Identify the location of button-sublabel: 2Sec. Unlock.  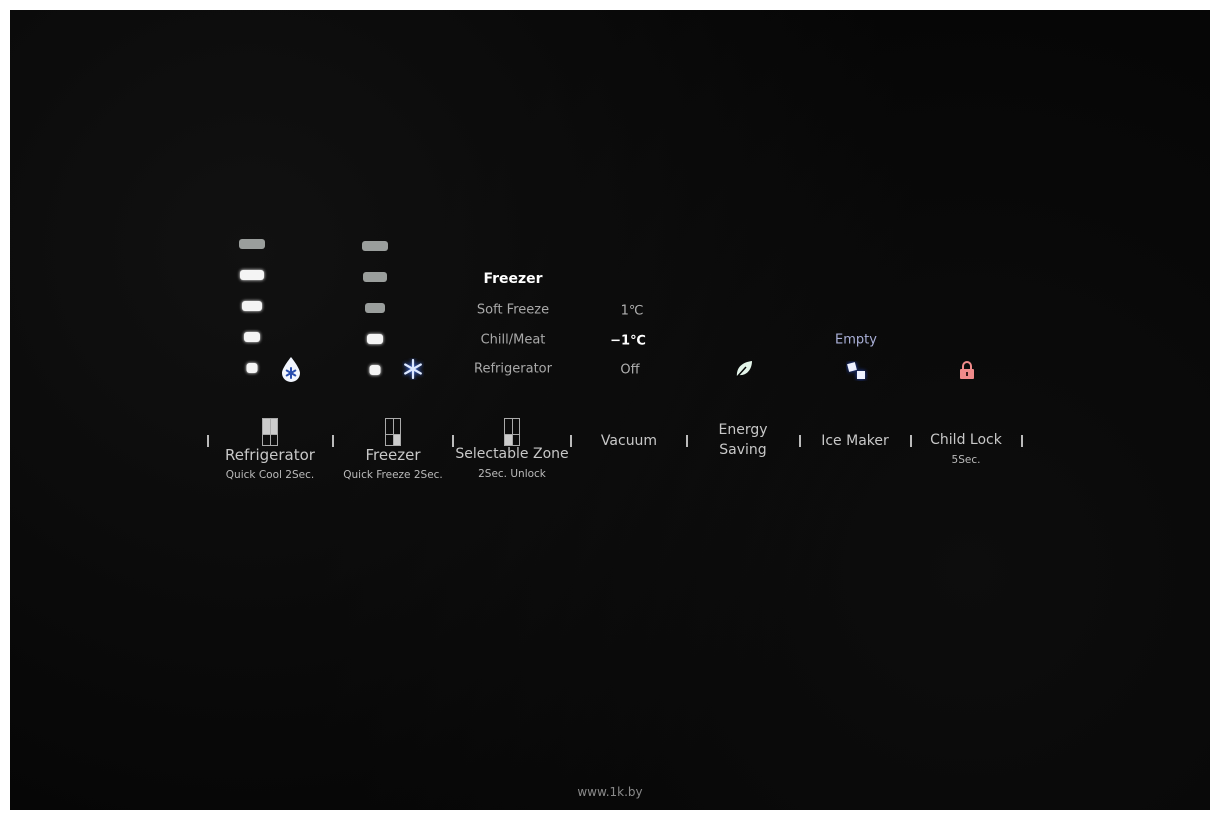
(512, 474).